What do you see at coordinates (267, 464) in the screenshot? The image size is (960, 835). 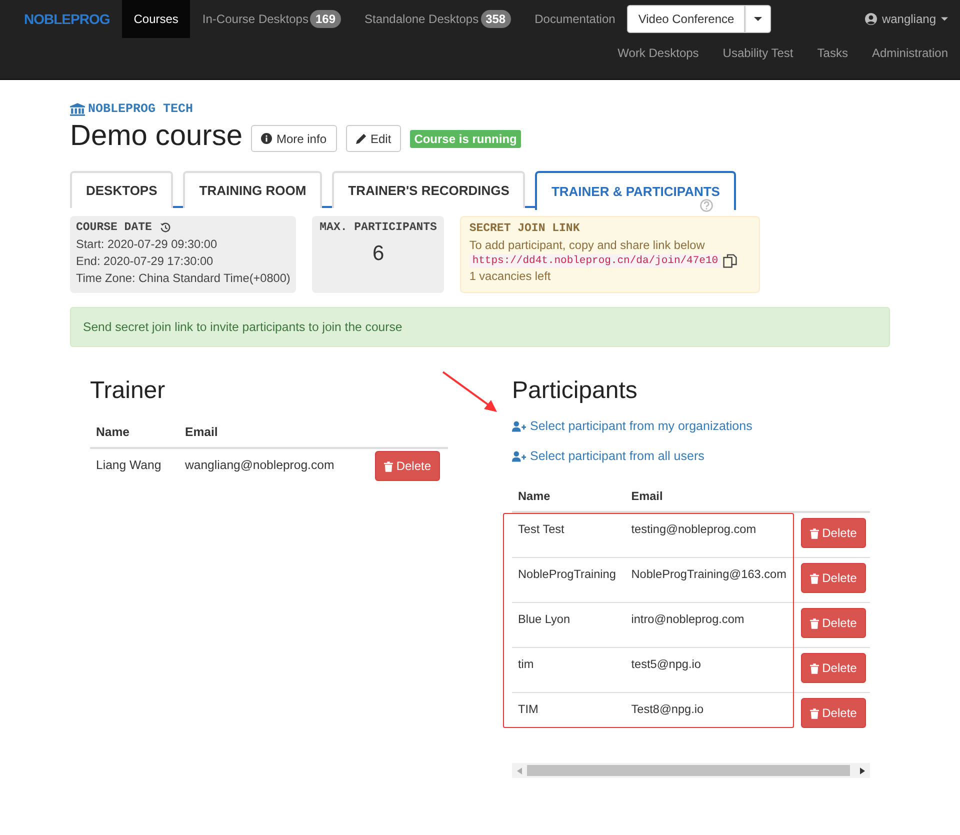 I see `table-cell: wangliang@nobleprog.com` at bounding box center [267, 464].